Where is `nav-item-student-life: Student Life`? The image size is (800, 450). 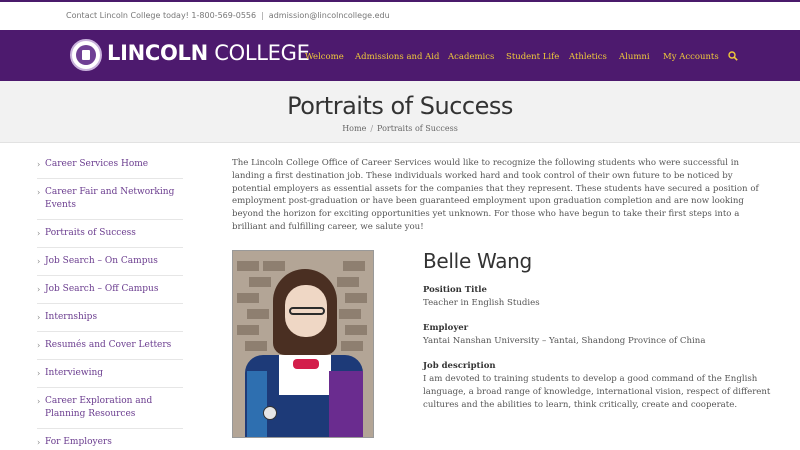
nav-item-student-life: Student Life is located at coordinates (532, 57).